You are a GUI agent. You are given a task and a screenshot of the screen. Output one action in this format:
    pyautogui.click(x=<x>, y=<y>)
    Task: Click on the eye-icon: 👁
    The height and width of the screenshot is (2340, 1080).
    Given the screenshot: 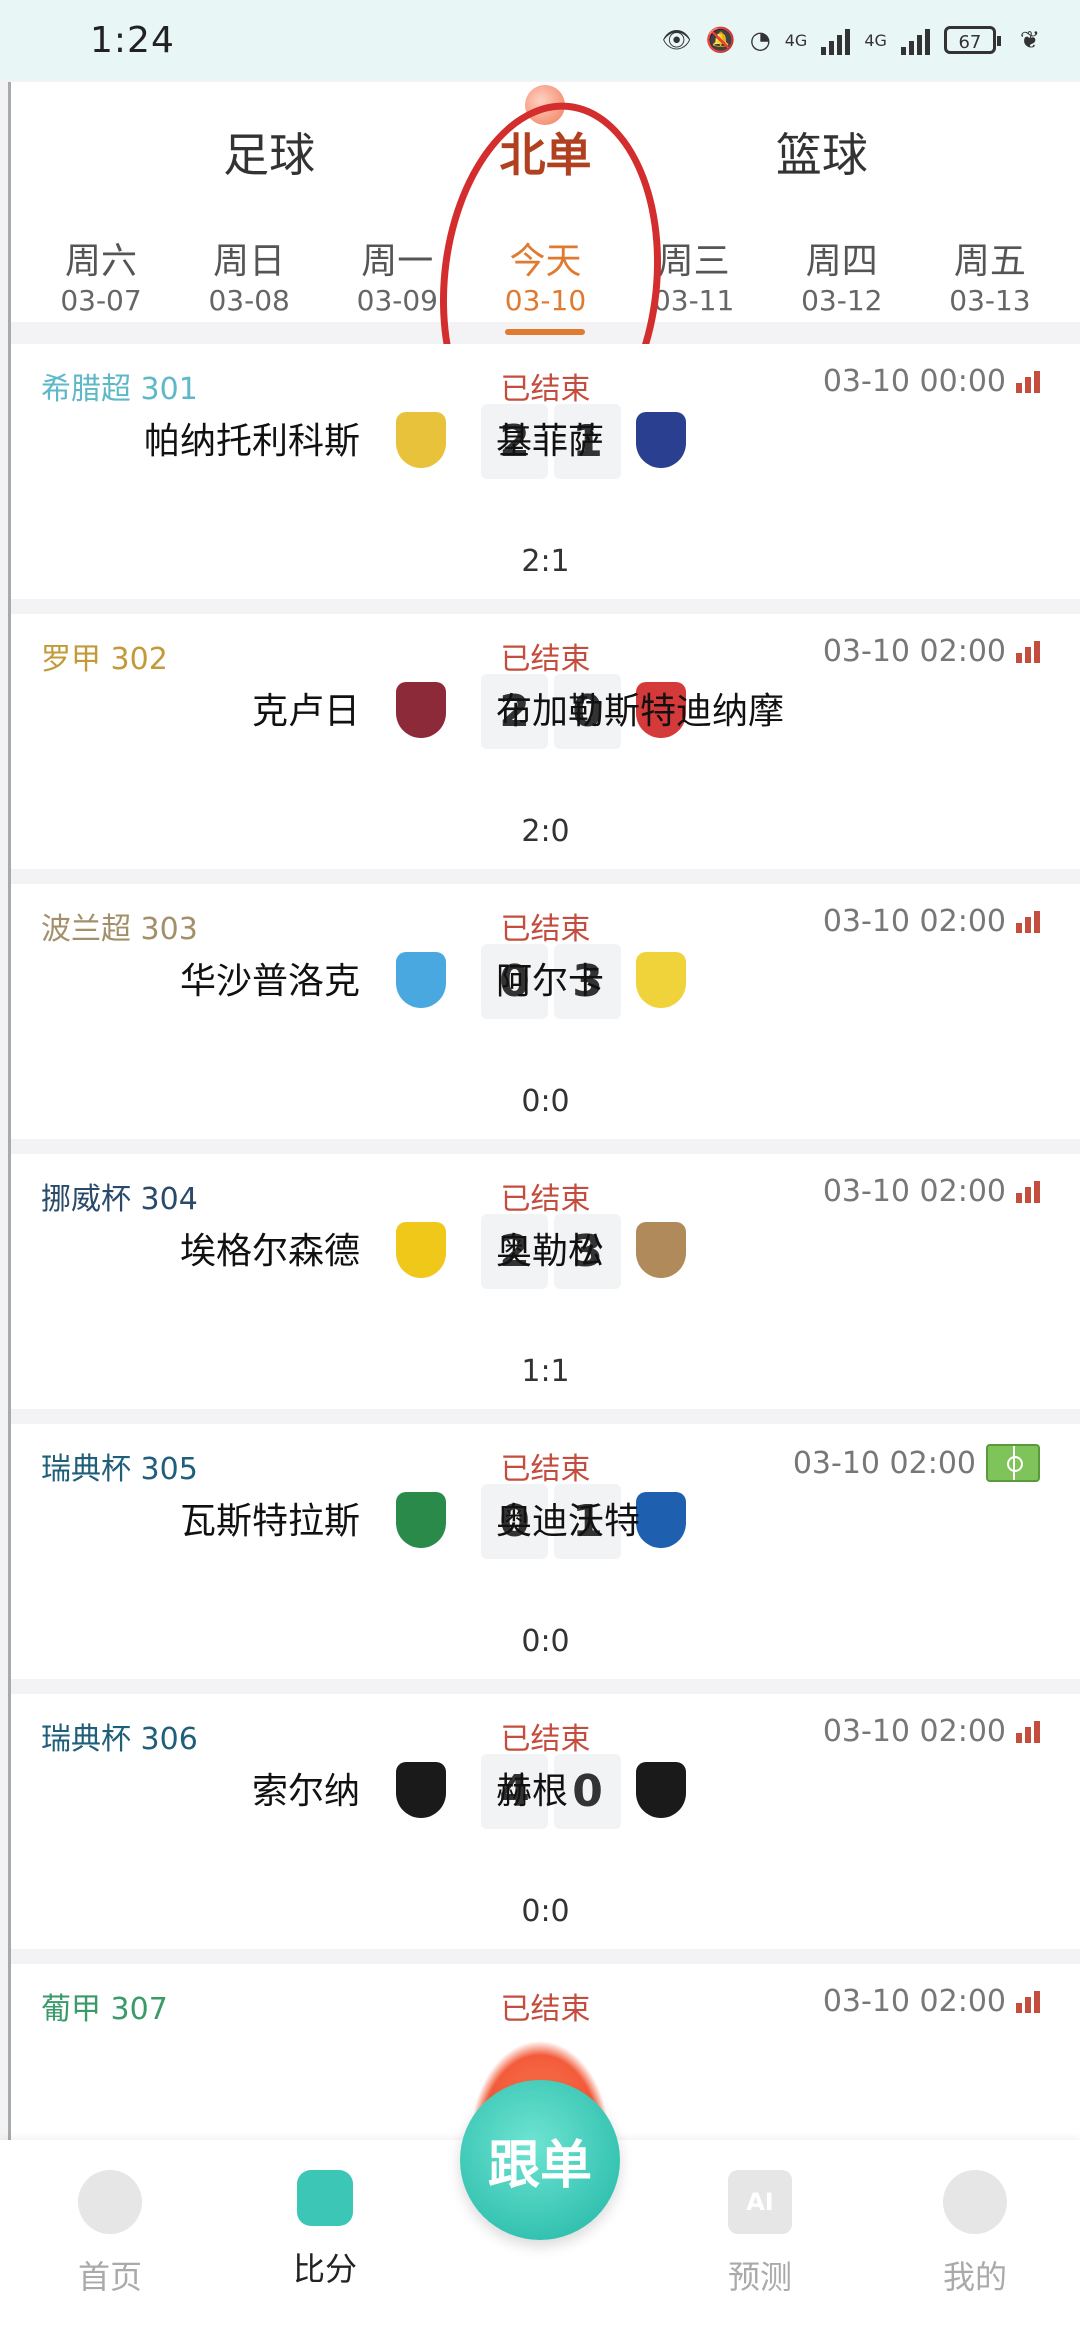 What is the action you would take?
    pyautogui.click(x=676, y=40)
    